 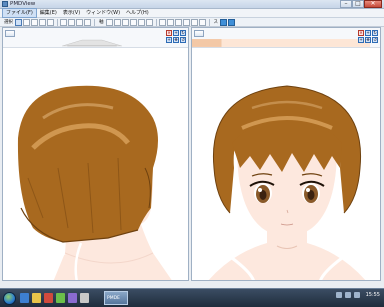 What do you see at coordinates (137, 13) in the screenshot?
I see `menu-help: ヘルプ(H)` at bounding box center [137, 13].